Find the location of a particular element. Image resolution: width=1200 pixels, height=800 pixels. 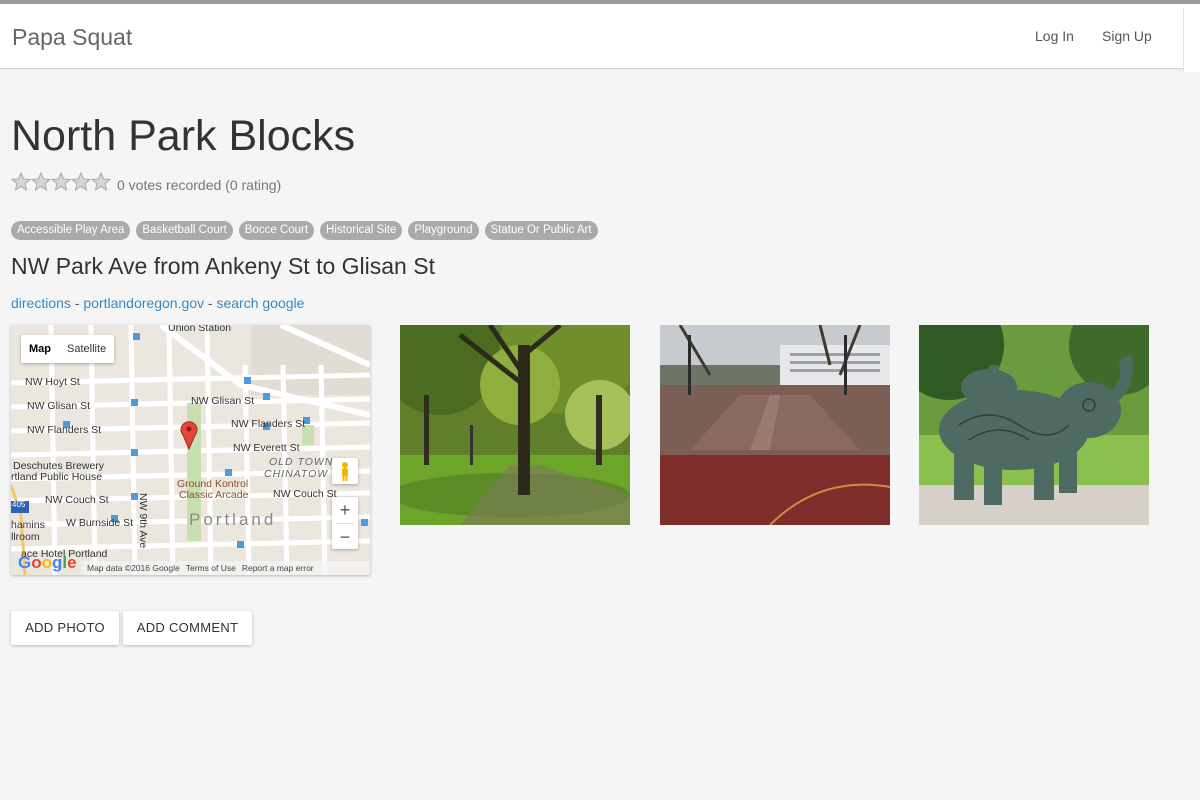

zoom-in-button: + is located at coordinates (345, 510).